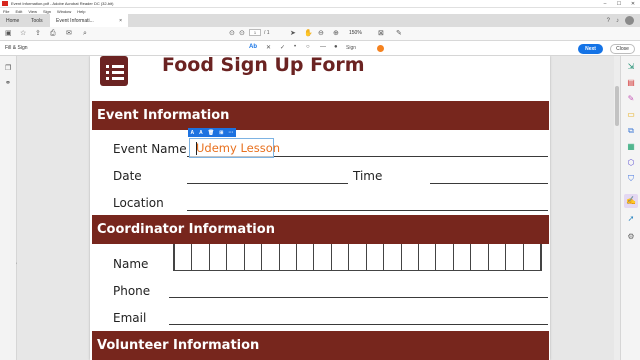  What do you see at coordinates (120, 21) in the screenshot?
I see `tab-close-icon: ×` at bounding box center [120, 21].